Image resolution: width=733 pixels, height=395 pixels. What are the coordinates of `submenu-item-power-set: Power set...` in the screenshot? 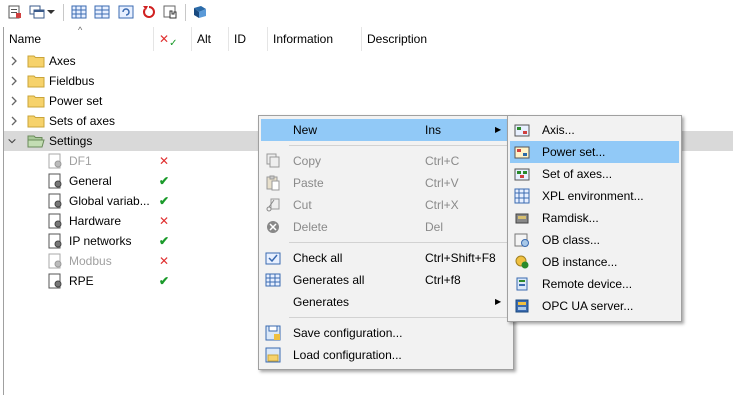 It's located at (594, 152).